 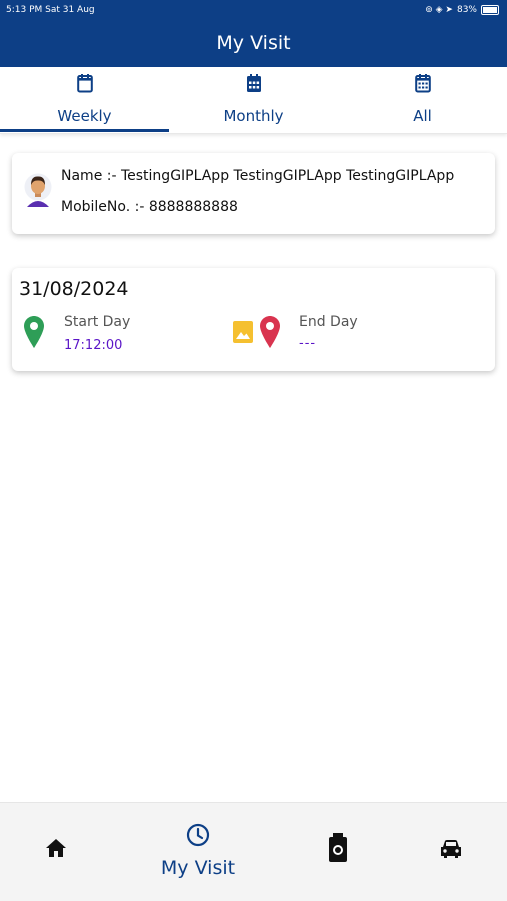 What do you see at coordinates (50, 10) in the screenshot?
I see `status-time-date: 5:13 PM Sat 31 Aug` at bounding box center [50, 10].